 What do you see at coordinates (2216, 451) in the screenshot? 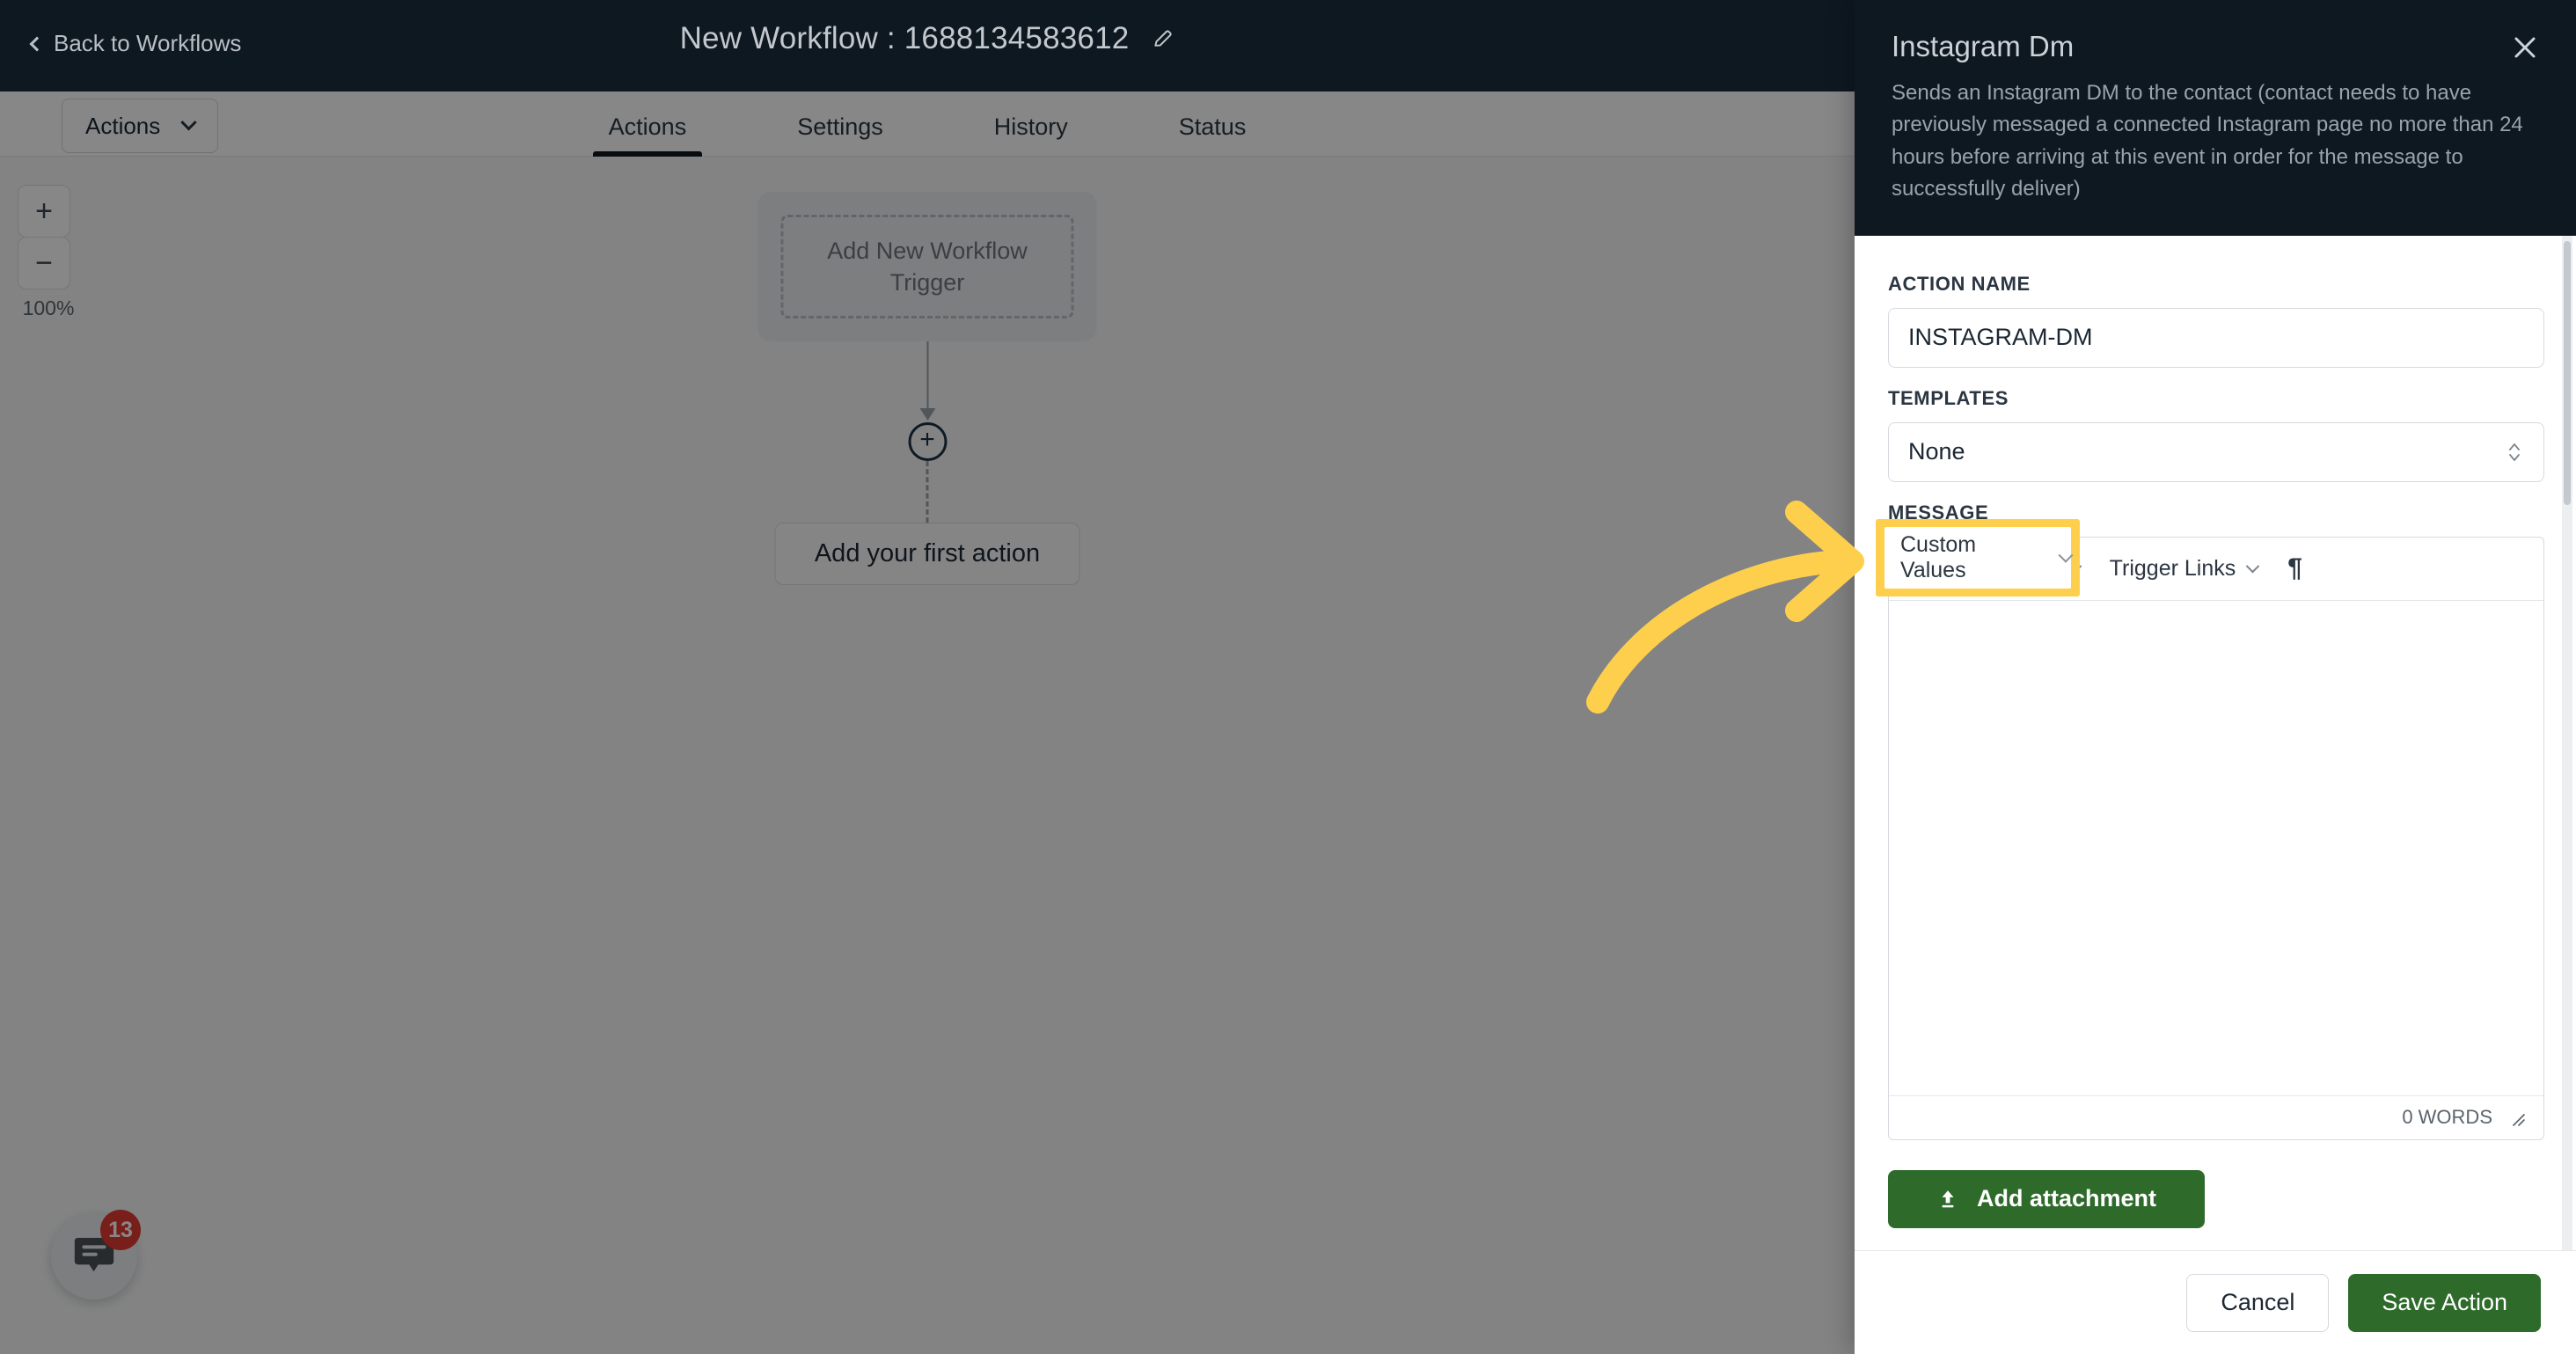
I see `templates-select: None` at bounding box center [2216, 451].